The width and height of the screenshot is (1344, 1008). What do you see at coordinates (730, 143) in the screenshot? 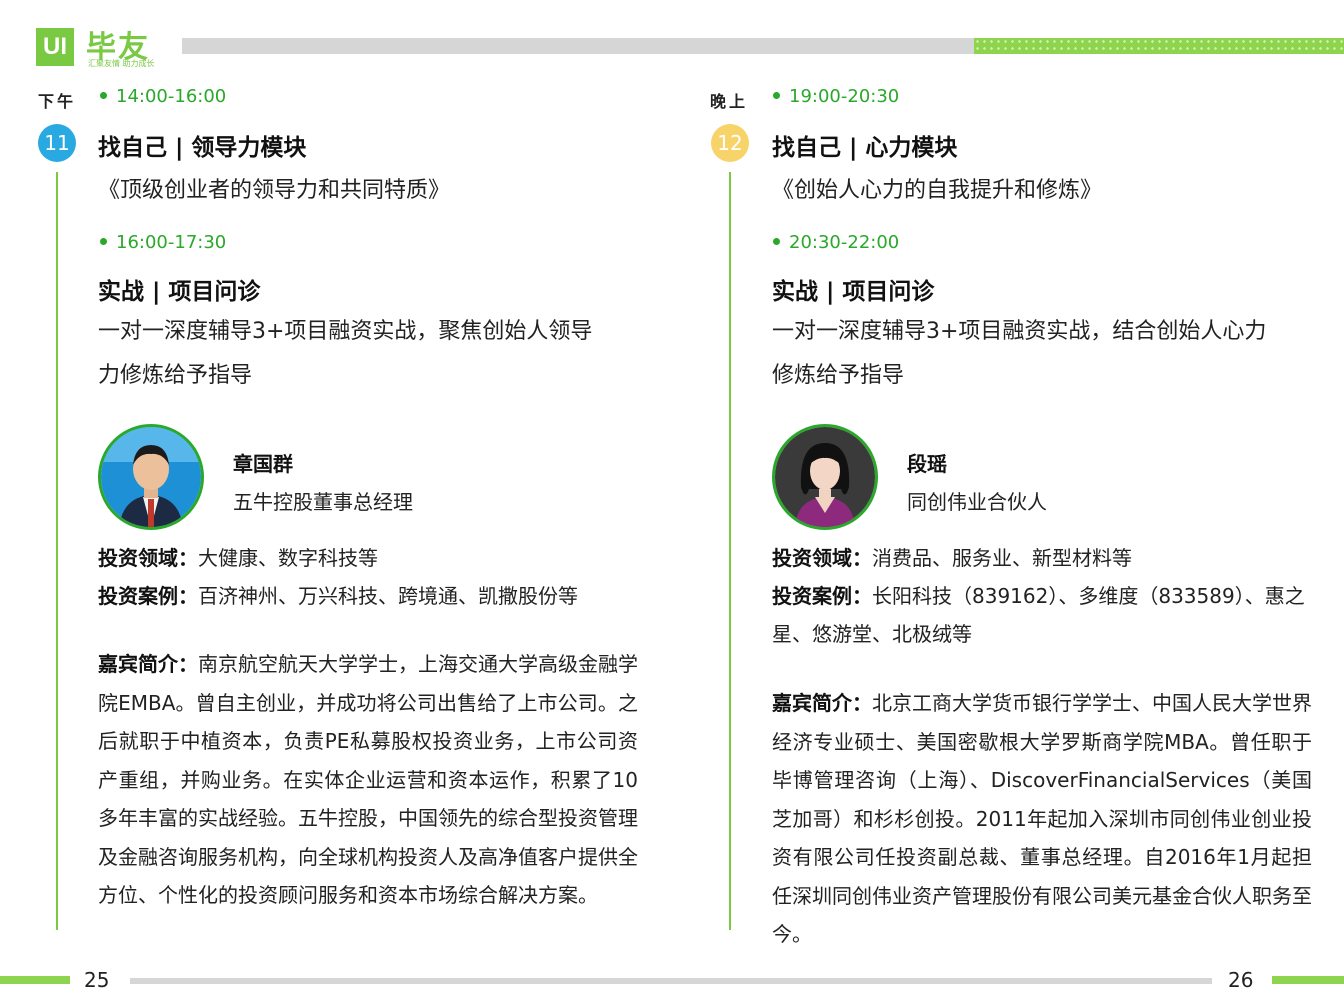
I see `session-number-badge: 12` at bounding box center [730, 143].